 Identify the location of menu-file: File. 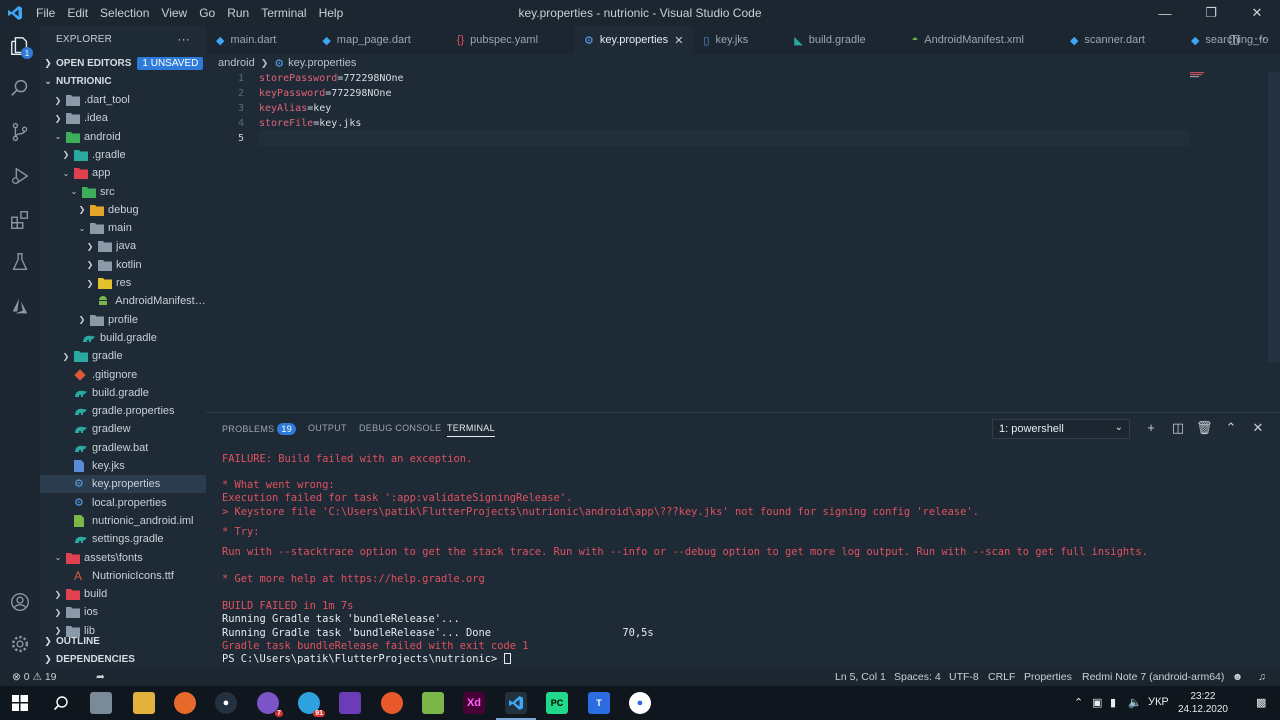
(45, 13).